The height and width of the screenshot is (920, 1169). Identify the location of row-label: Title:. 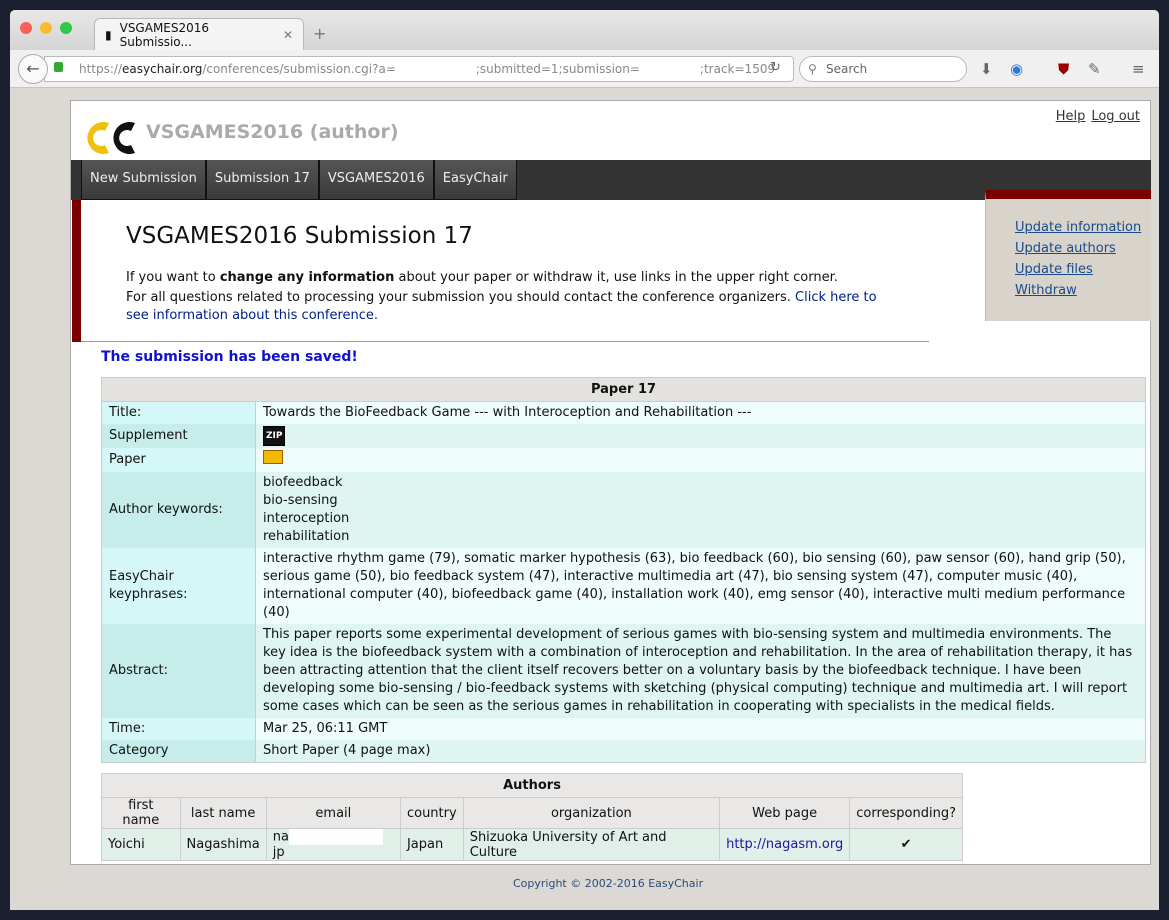
(178, 412).